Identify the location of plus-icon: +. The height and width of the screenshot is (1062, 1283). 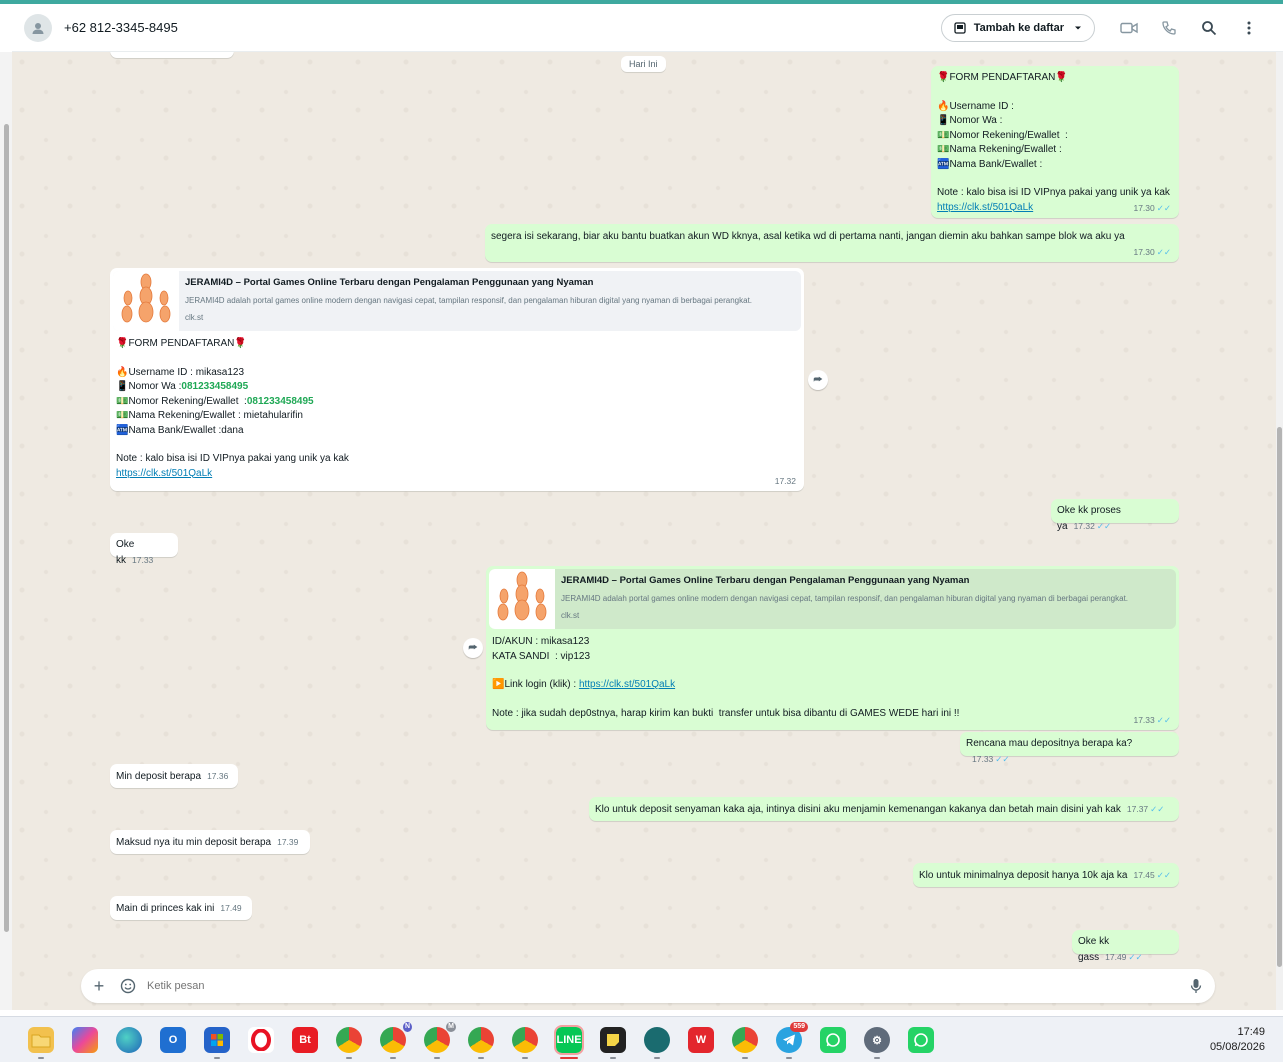
(99, 985).